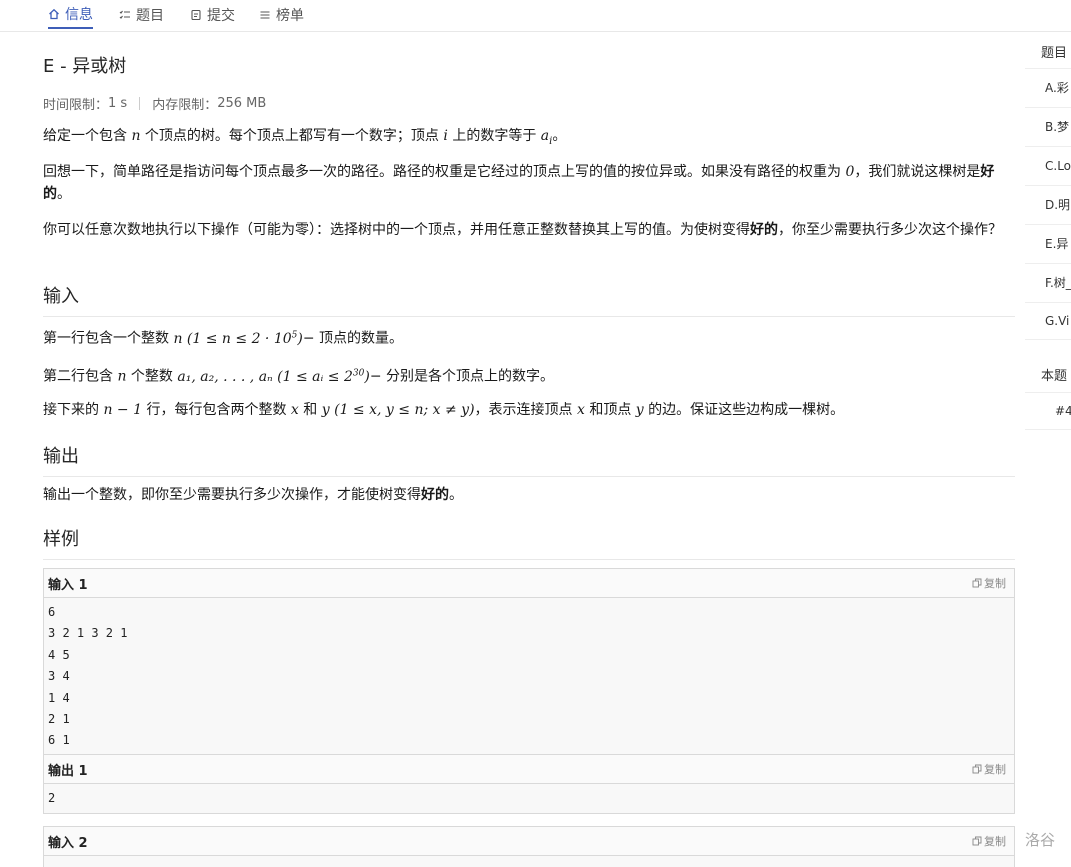  What do you see at coordinates (185, 105) in the screenshot?
I see `memory-limit-label: 内存限制：` at bounding box center [185, 105].